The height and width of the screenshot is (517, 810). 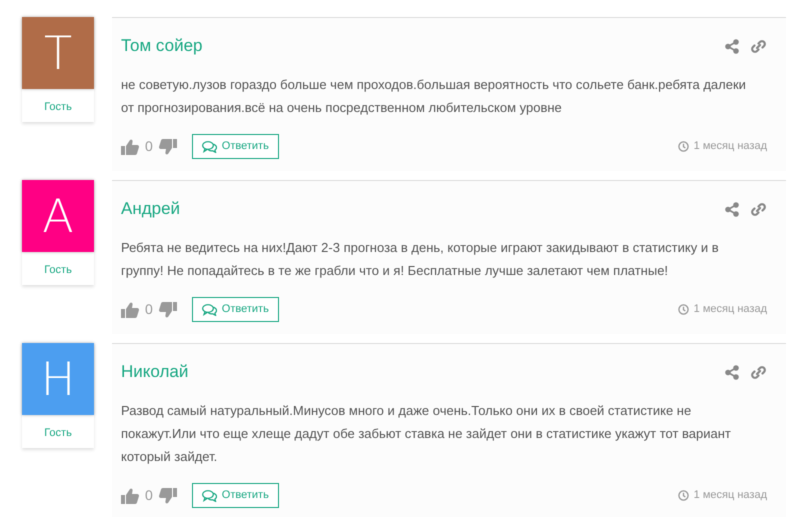 What do you see at coordinates (161, 46) in the screenshot?
I see `author-name: Том сойер` at bounding box center [161, 46].